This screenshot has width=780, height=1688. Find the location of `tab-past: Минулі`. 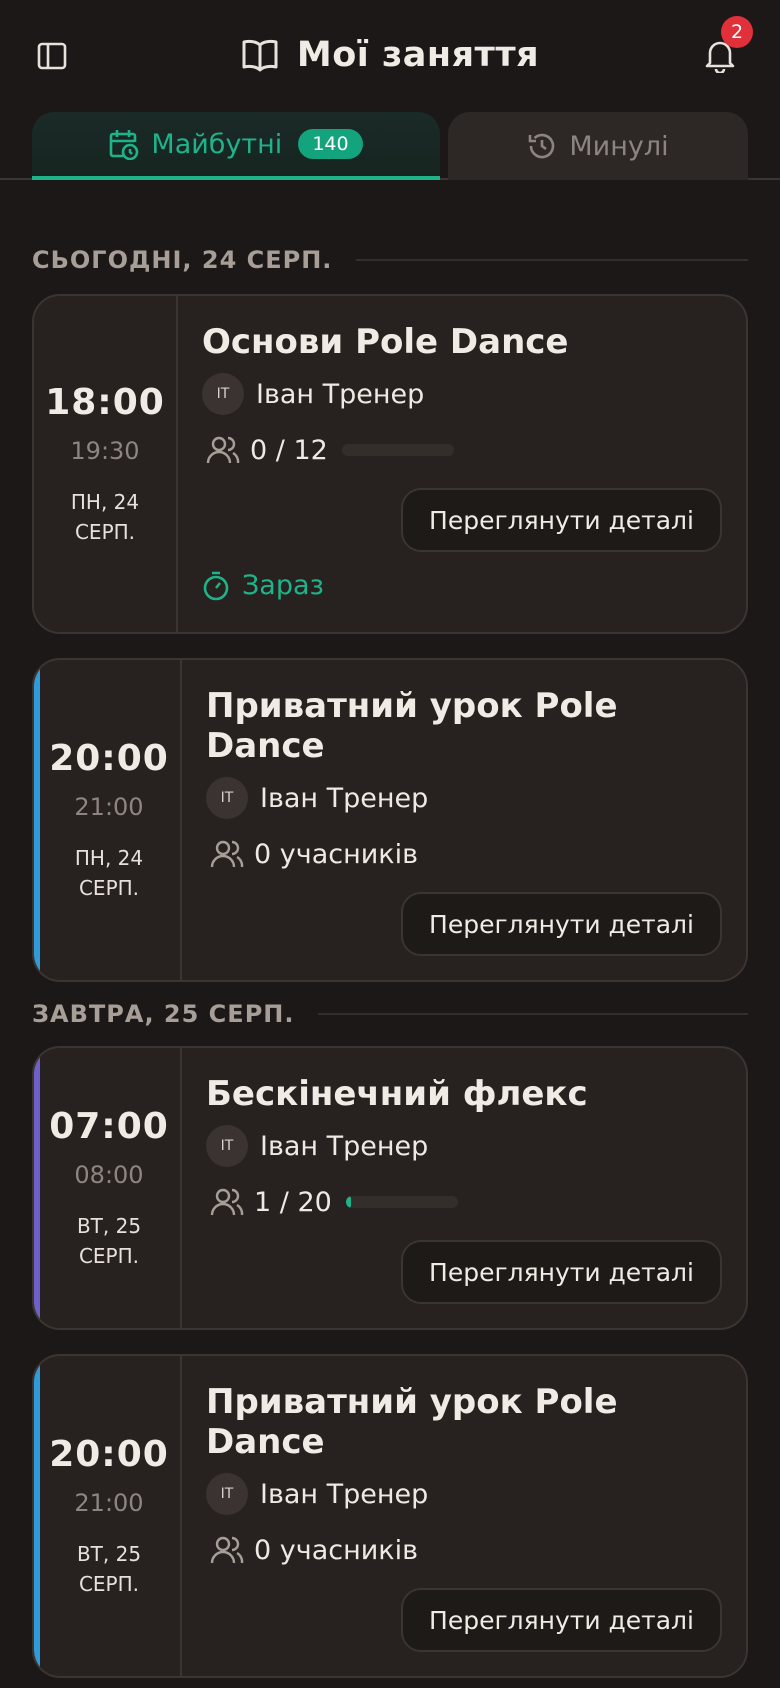

tab-past: Минулі is located at coordinates (598, 146).